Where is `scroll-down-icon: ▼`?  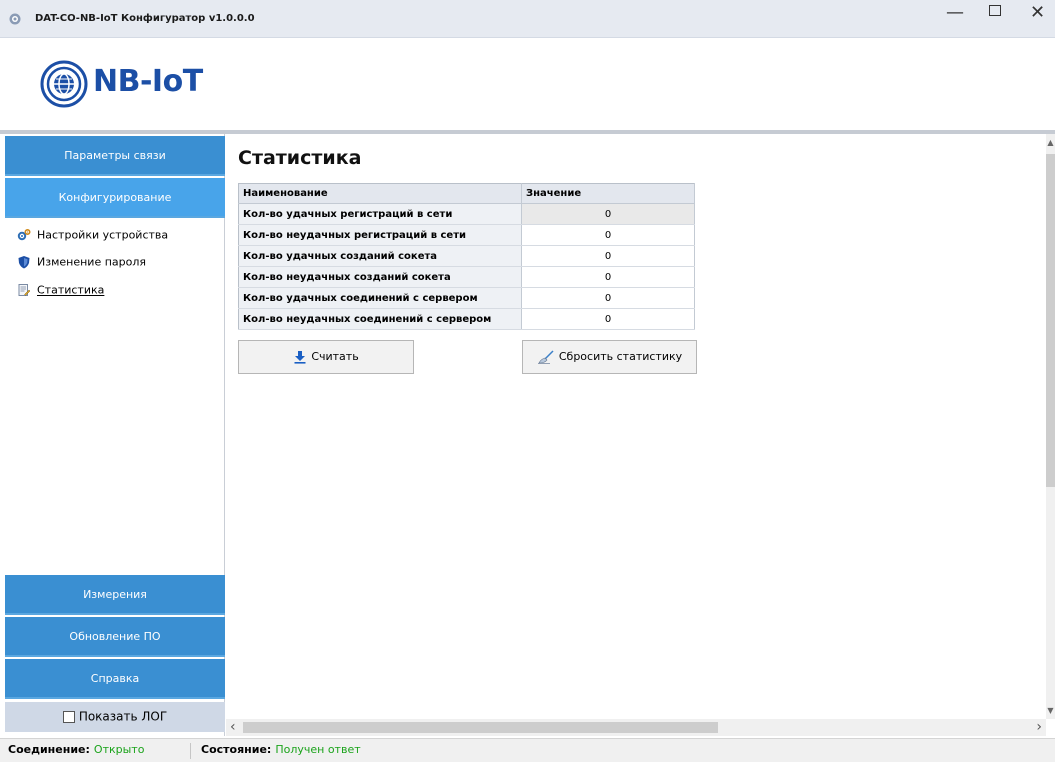
scroll-down-icon: ▼ is located at coordinates (1050, 710).